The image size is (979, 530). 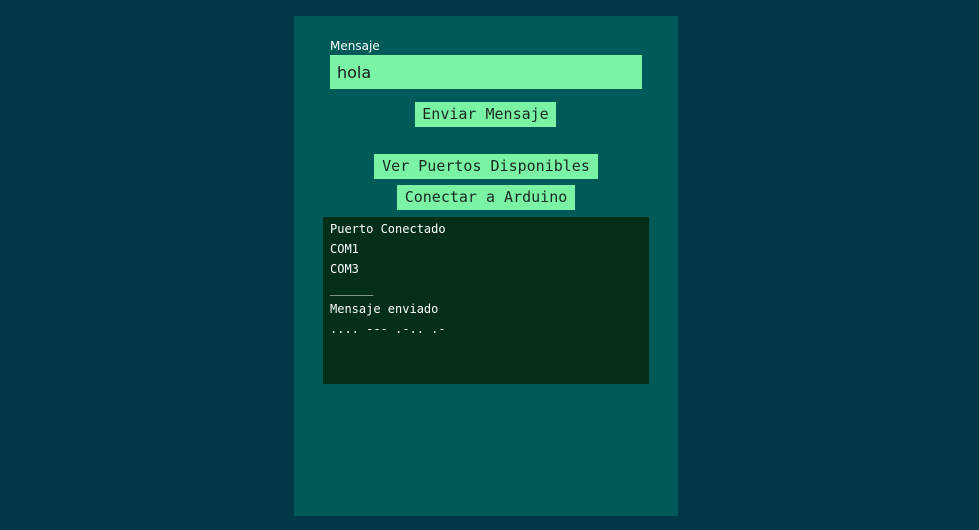 I want to click on console-line: .... --- .-.. .-, so click(x=388, y=329).